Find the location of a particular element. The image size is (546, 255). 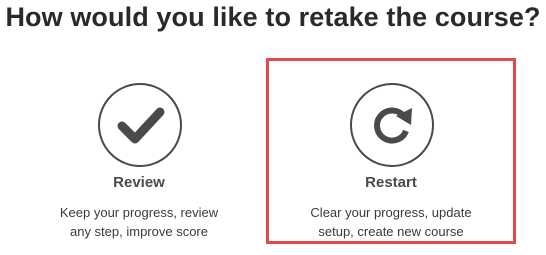

restart-description-line: Clear your progress, update is located at coordinates (391, 212).